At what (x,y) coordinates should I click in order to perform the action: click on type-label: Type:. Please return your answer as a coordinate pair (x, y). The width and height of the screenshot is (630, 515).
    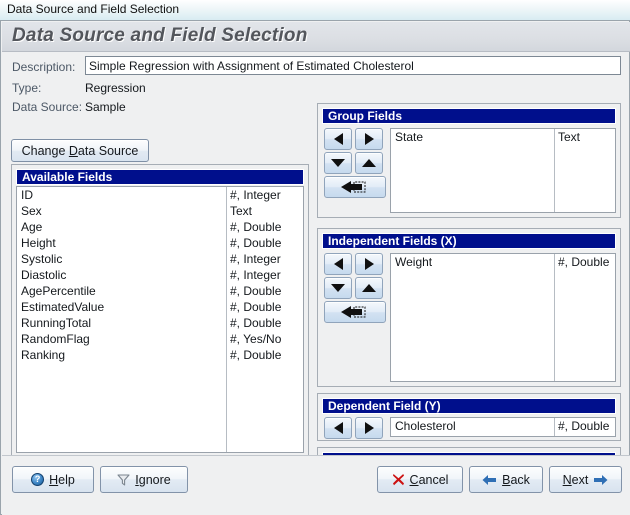
    Looking at the image, I should click on (27, 88).